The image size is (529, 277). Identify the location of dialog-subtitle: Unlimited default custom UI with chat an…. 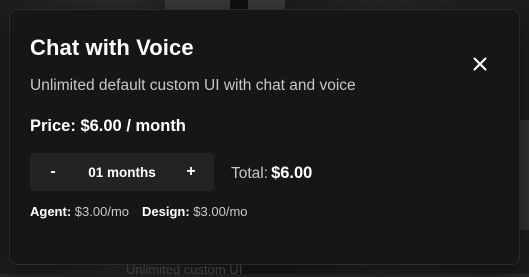
(193, 85).